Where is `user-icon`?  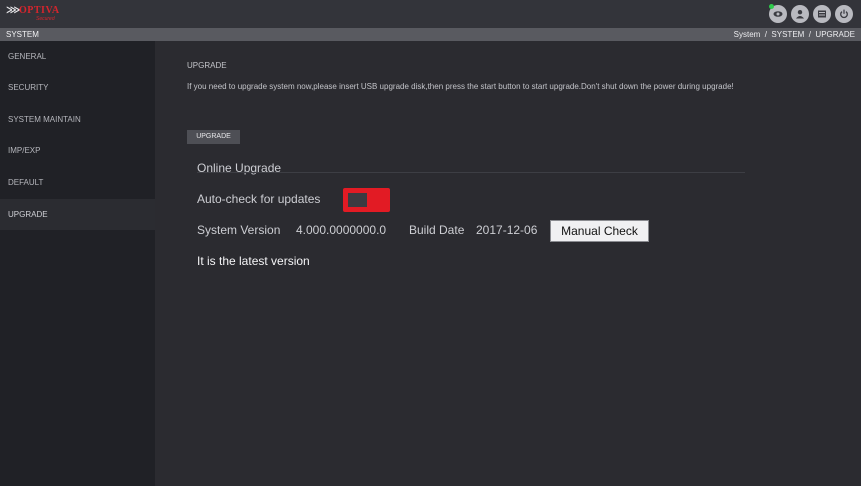 user-icon is located at coordinates (800, 14).